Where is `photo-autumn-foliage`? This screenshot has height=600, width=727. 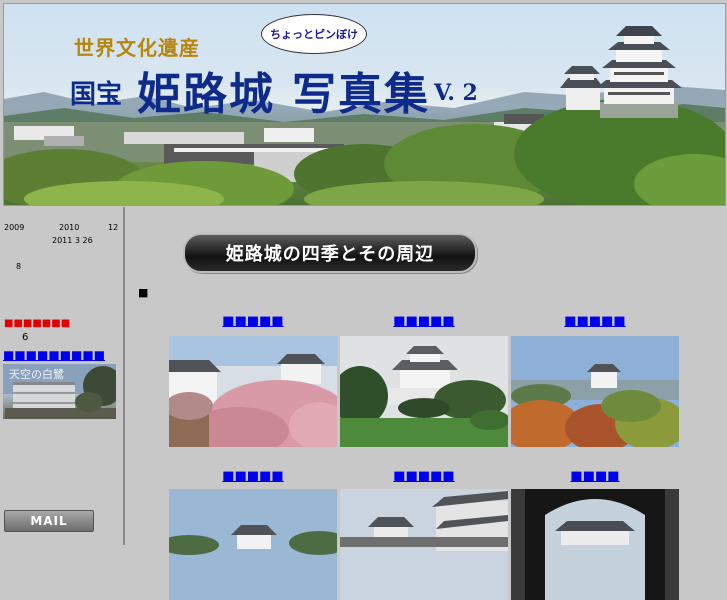 photo-autumn-foliage is located at coordinates (595, 391).